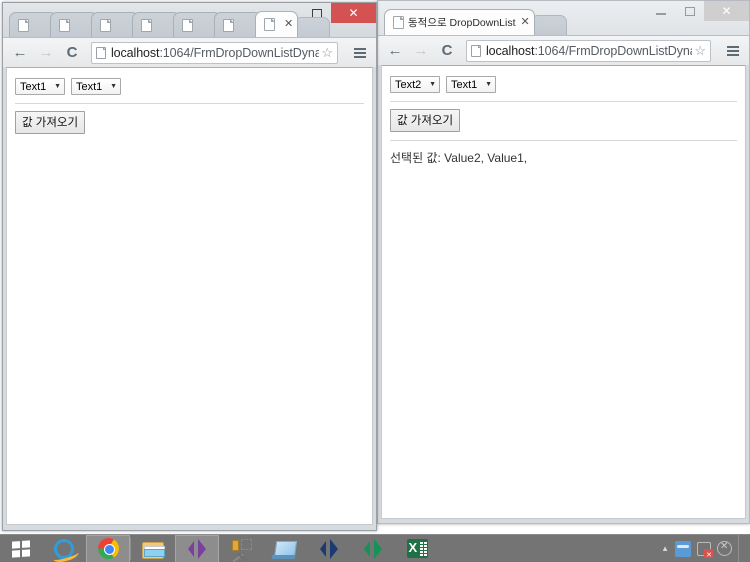  I want to click on taskbar-item-excel, so click(417, 548).